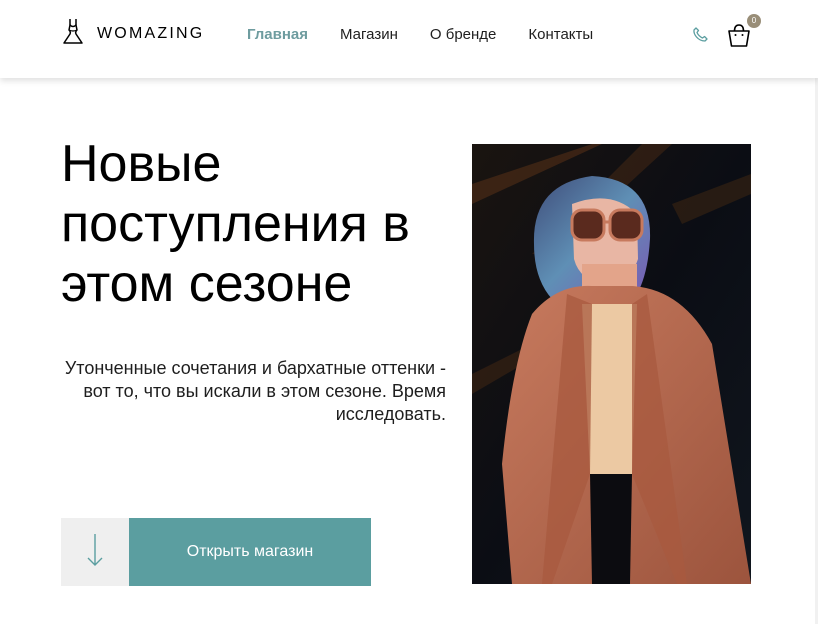 This screenshot has width=818, height=624. I want to click on scroll-down-button, so click(95, 552).